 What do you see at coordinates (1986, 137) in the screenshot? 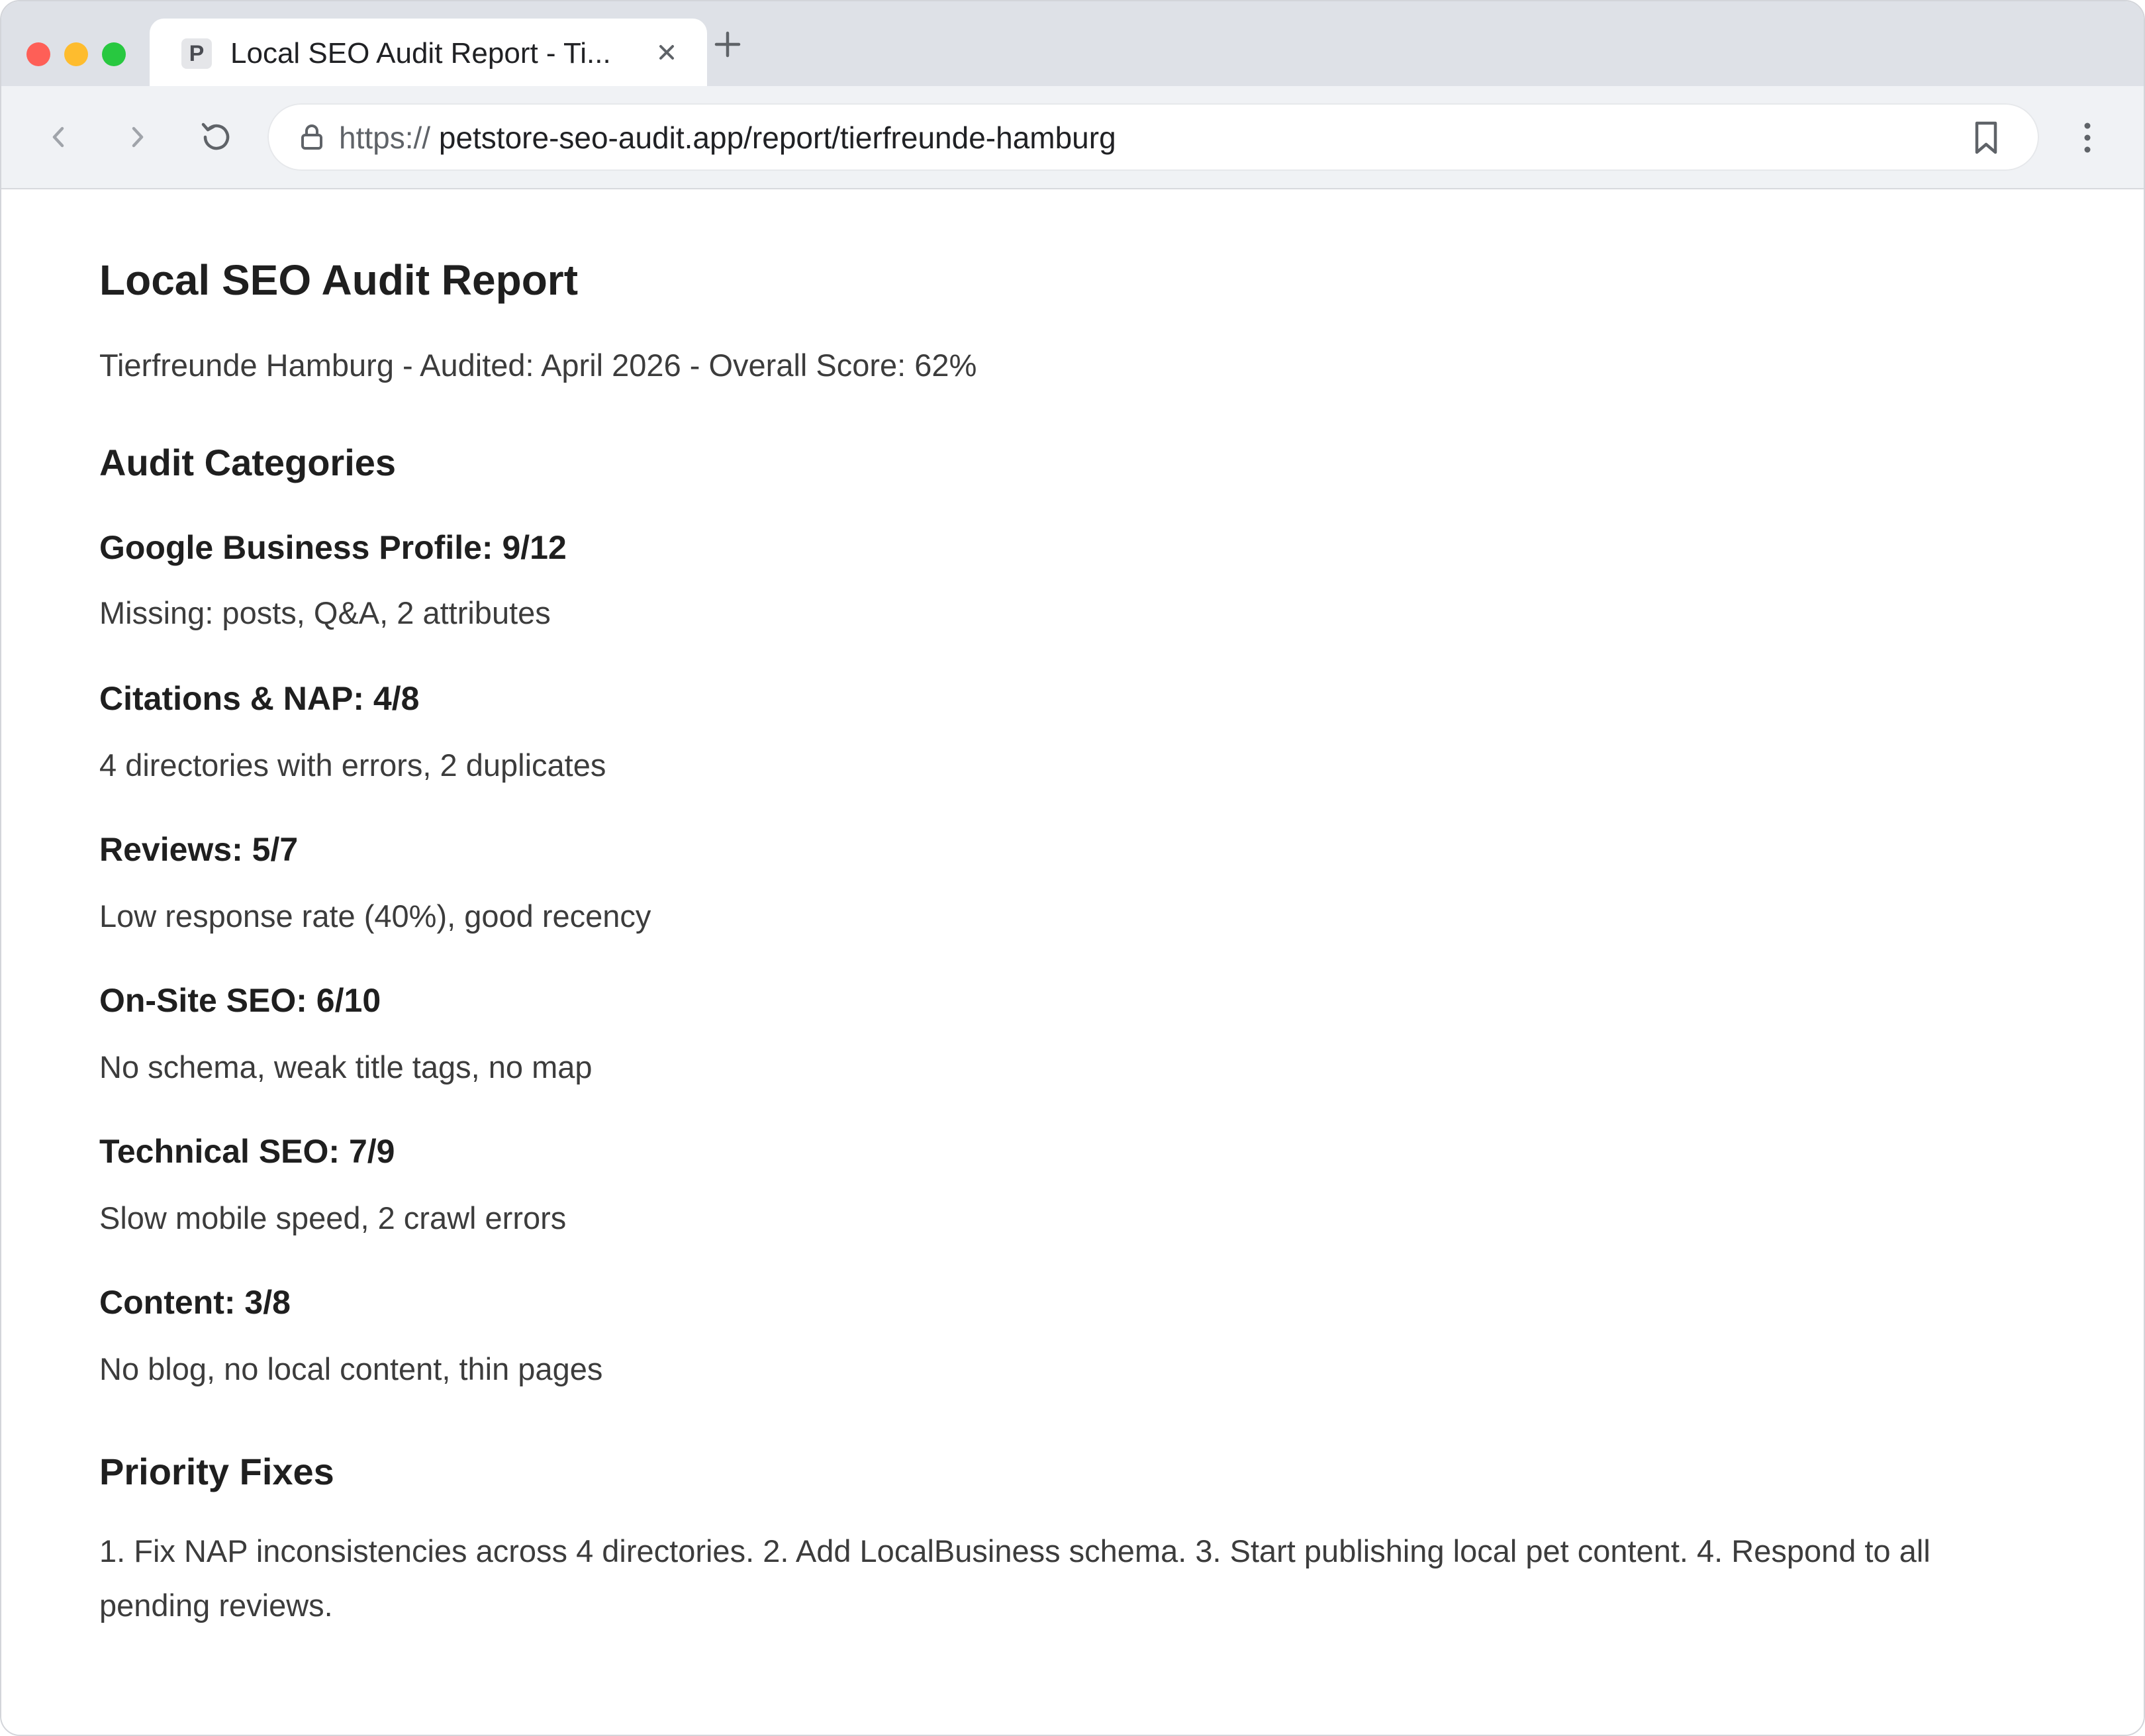
I see `bookmark-icon` at bounding box center [1986, 137].